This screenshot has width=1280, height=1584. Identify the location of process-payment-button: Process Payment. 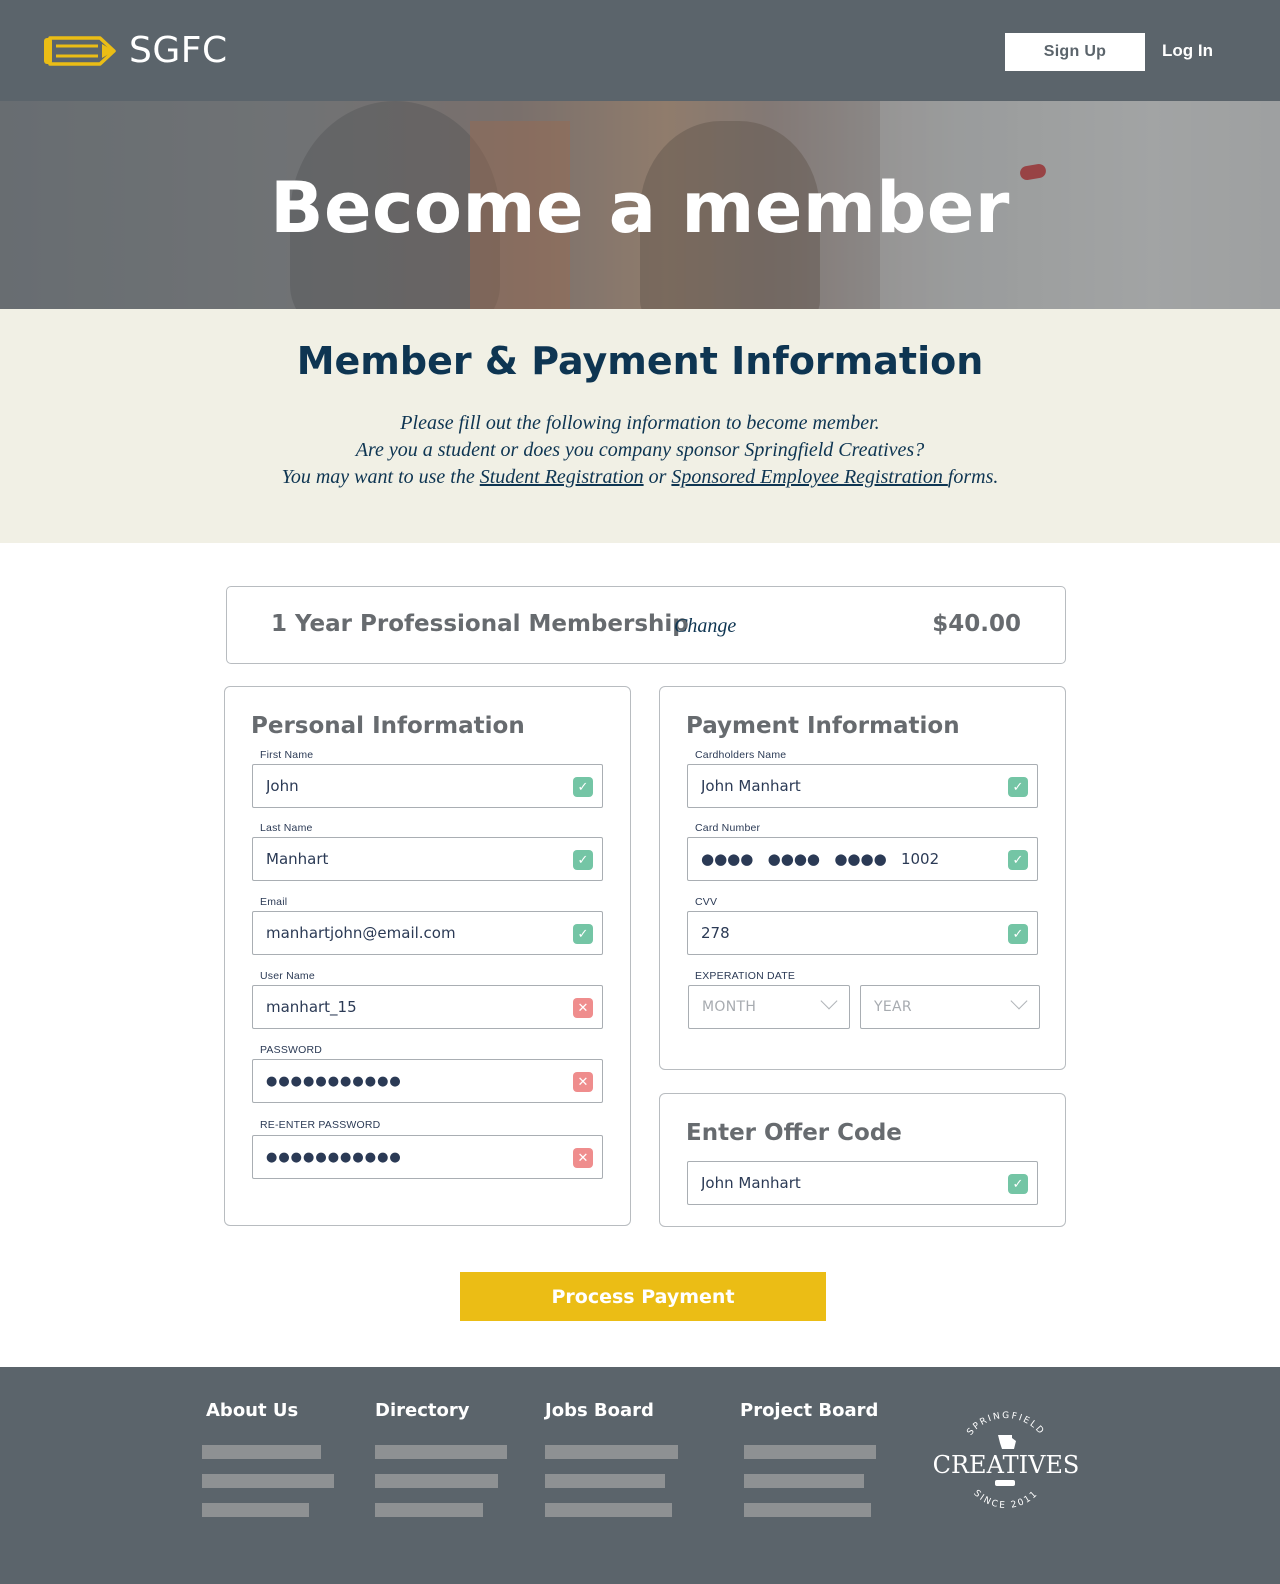
(643, 1296).